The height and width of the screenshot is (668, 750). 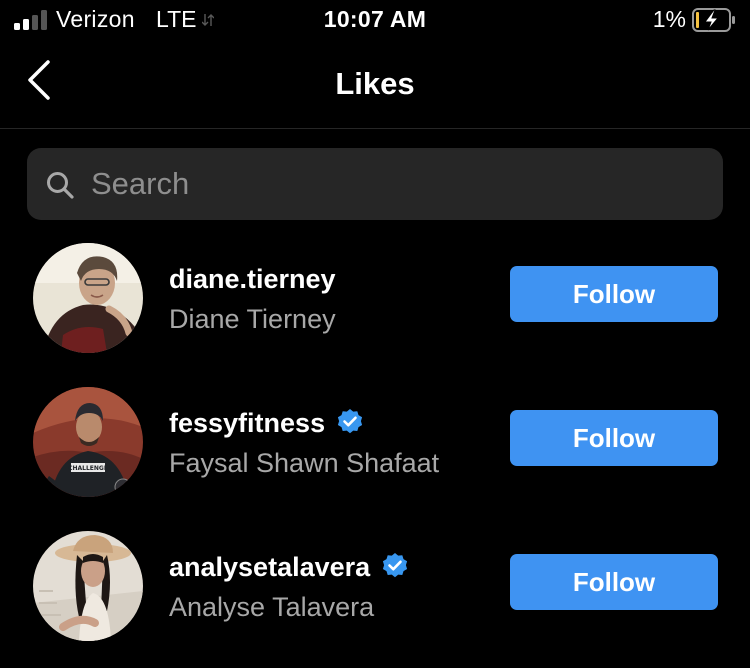 What do you see at coordinates (713, 20) in the screenshot?
I see `battery-charging-icon` at bounding box center [713, 20].